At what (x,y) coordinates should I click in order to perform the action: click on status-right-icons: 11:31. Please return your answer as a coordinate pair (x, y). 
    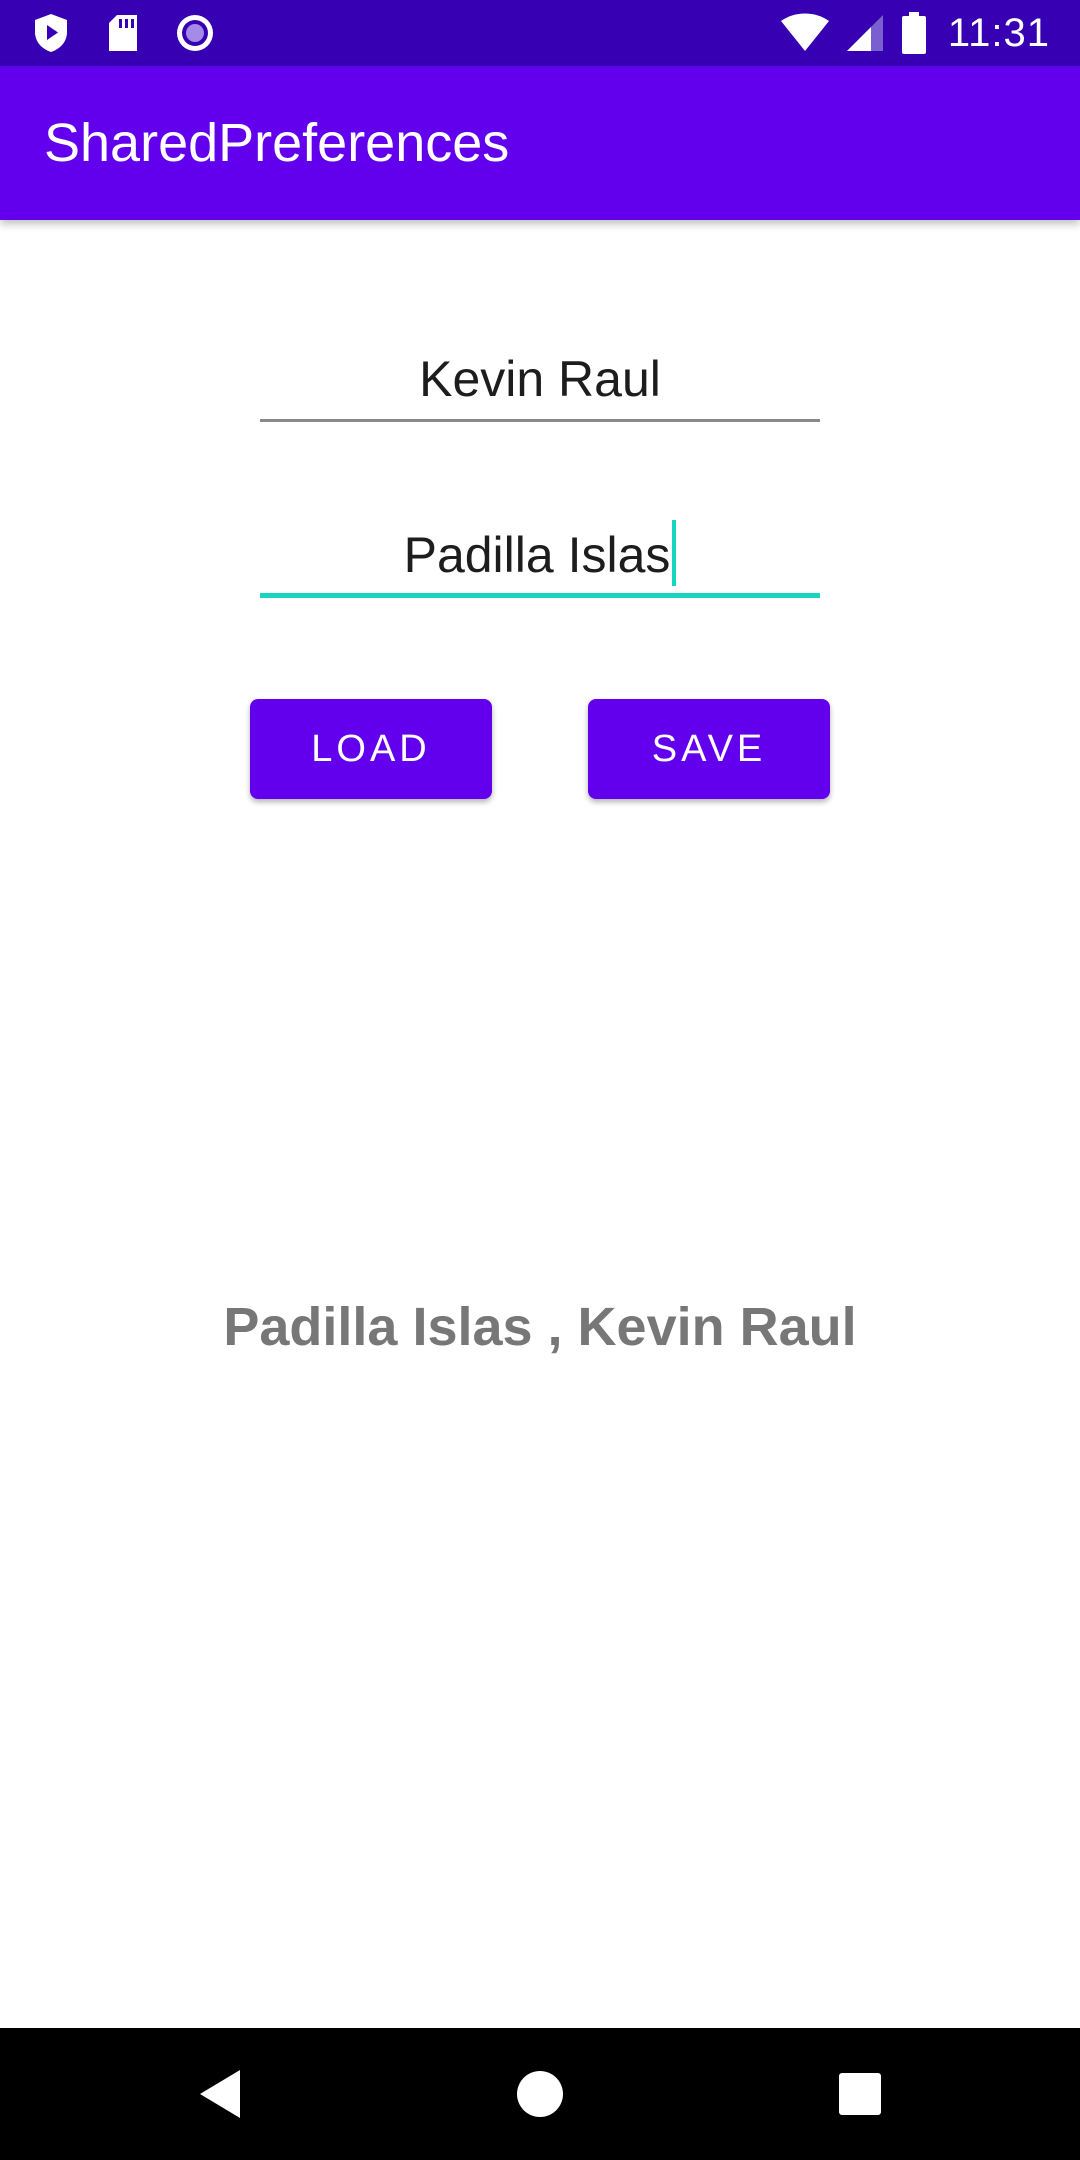
    Looking at the image, I should click on (915, 33).